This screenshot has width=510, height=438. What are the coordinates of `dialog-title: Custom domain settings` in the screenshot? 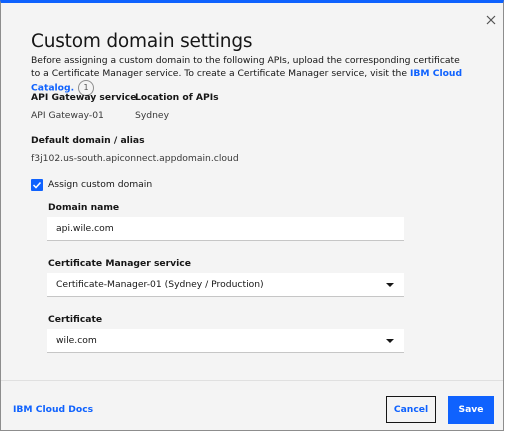 It's located at (142, 41).